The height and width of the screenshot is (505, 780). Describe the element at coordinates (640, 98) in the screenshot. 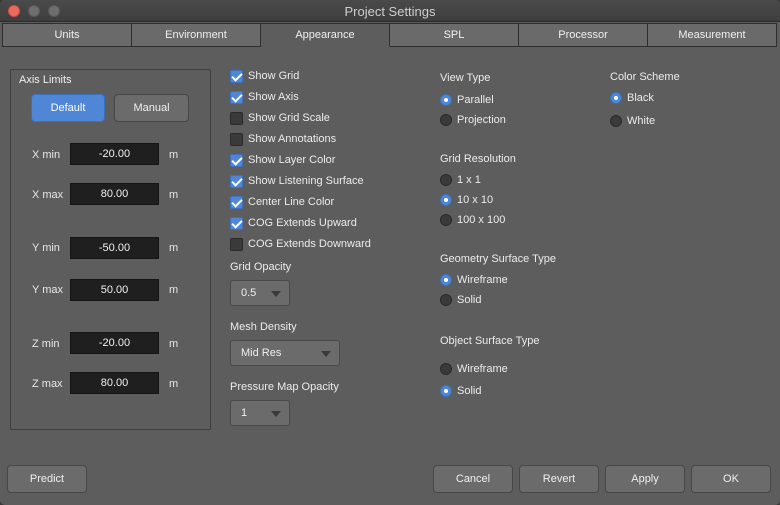

I see `radio-label: Black` at that location.